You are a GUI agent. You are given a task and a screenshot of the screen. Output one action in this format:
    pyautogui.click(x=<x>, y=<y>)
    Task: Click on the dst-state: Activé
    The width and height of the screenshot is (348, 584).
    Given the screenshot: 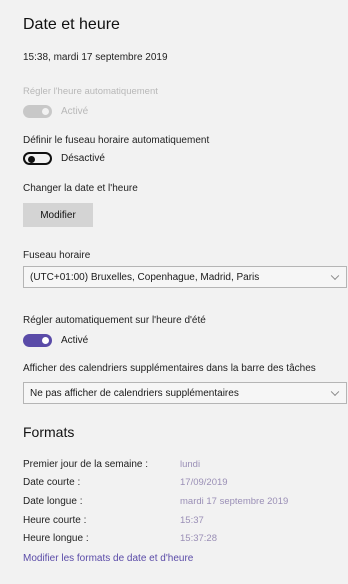 What is the action you would take?
    pyautogui.click(x=75, y=340)
    